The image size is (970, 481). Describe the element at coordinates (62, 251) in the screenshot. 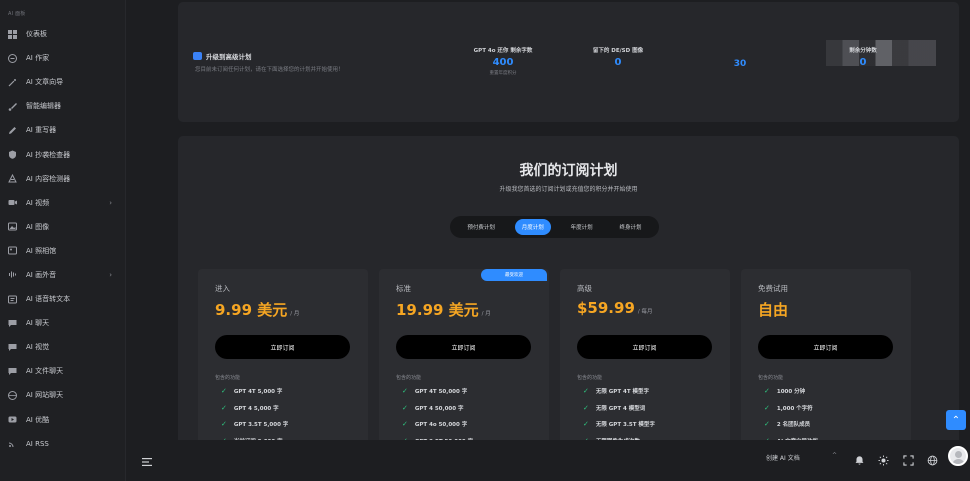

I see `sidebar-item: AI 照相馆` at that location.